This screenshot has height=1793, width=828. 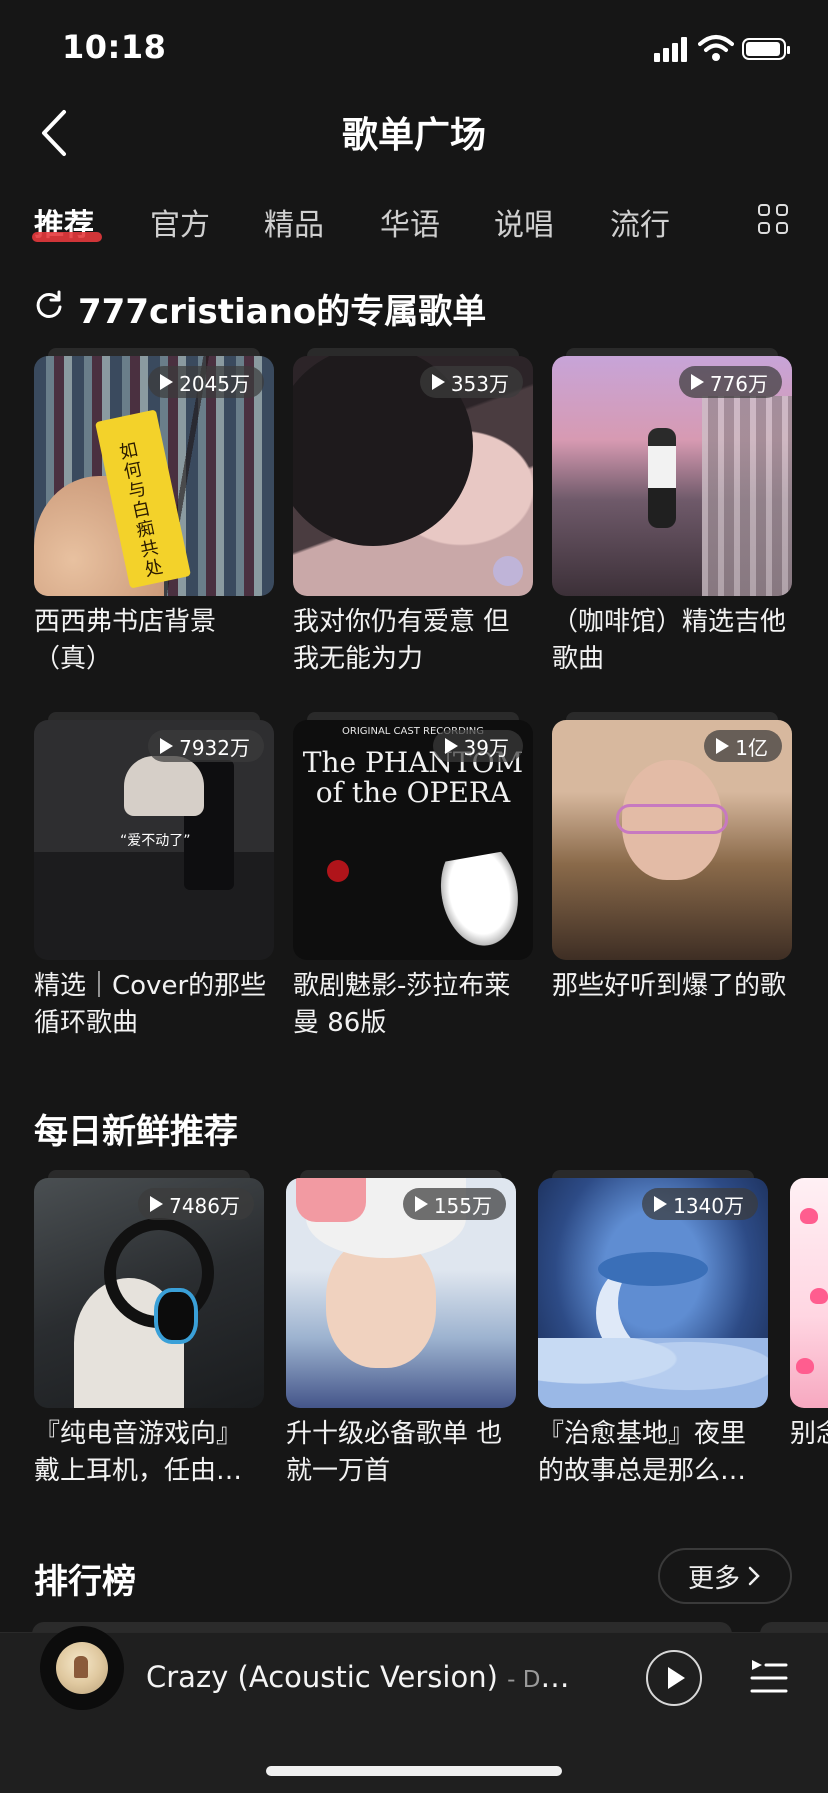 I want to click on cover-book-title: 如何与白痴共处, so click(x=141, y=510).